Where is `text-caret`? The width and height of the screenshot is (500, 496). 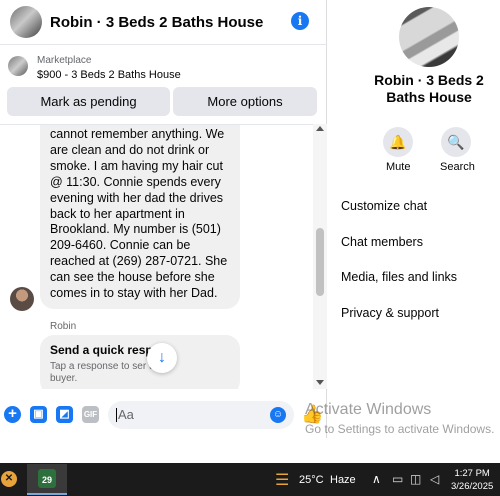 text-caret is located at coordinates (116, 415).